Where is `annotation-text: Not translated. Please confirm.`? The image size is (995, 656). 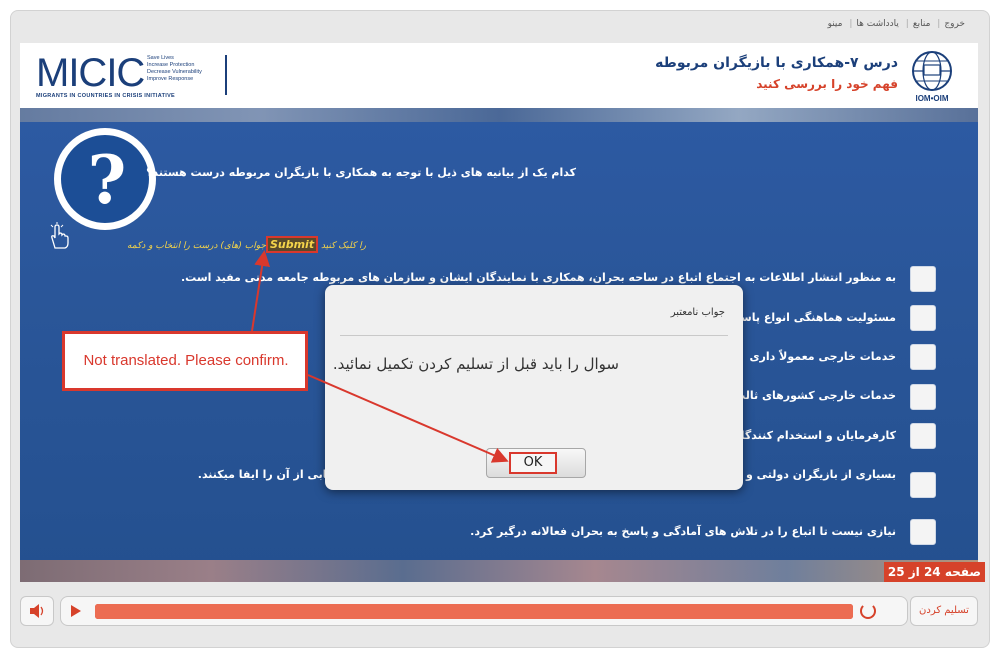
annotation-text: Not translated. Please confirm. is located at coordinates (186, 360).